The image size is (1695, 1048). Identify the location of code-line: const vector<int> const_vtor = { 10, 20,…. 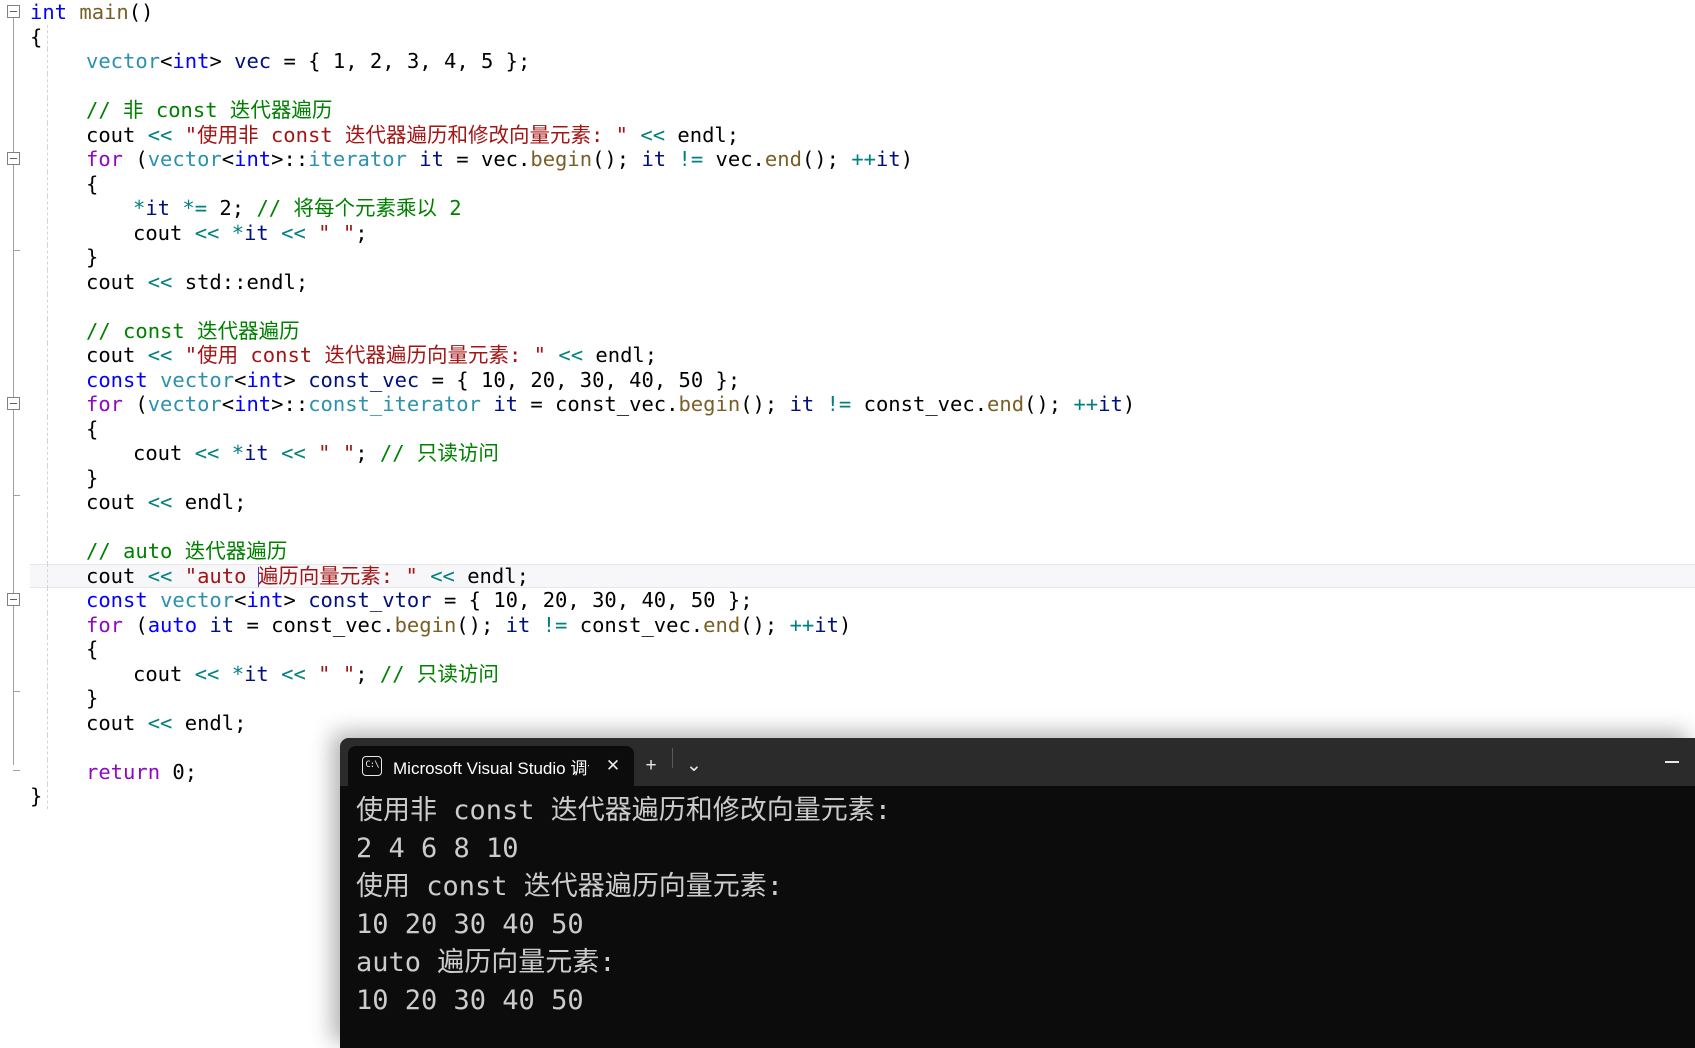
(847, 600).